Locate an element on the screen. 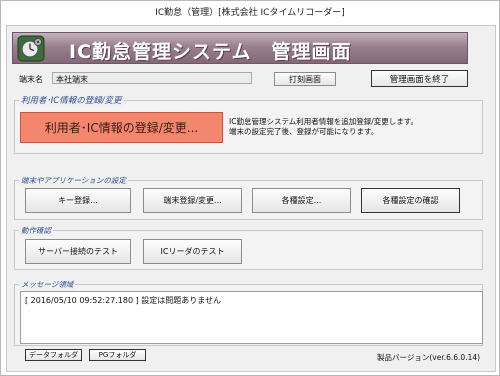 This screenshot has width=500, height=376. page-title: IC勤怠管理システム 管理画面 is located at coordinates (210, 52).